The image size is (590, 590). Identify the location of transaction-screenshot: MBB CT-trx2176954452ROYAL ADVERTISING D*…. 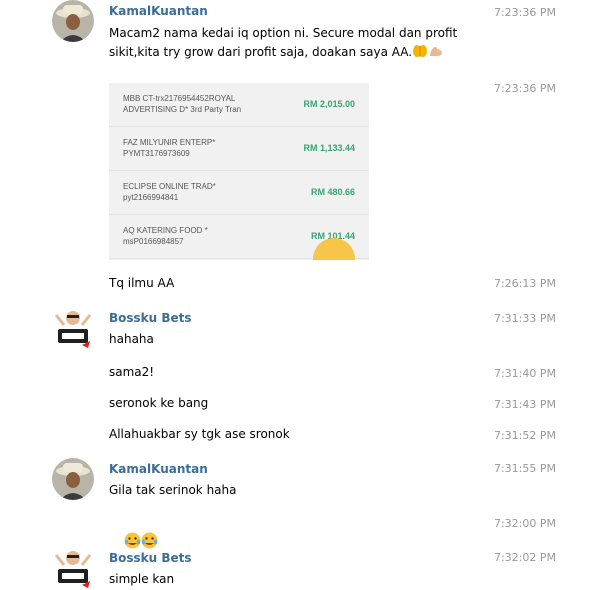
(239, 171).